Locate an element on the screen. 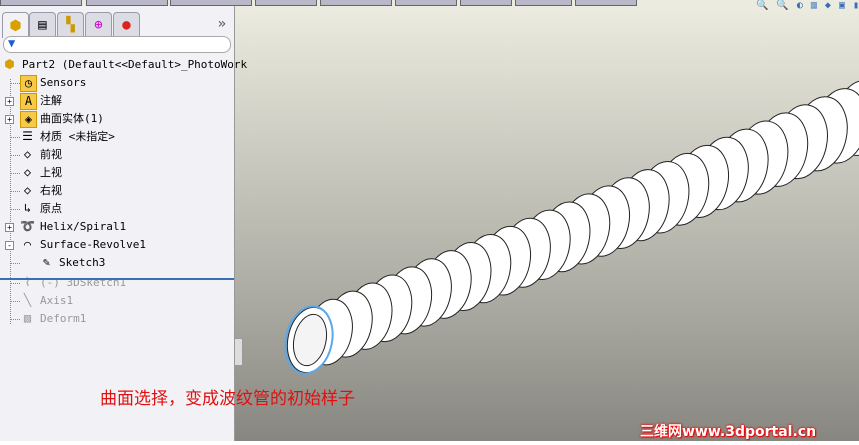 The image size is (859, 445). more-tabs-button: » is located at coordinates (222, 24).